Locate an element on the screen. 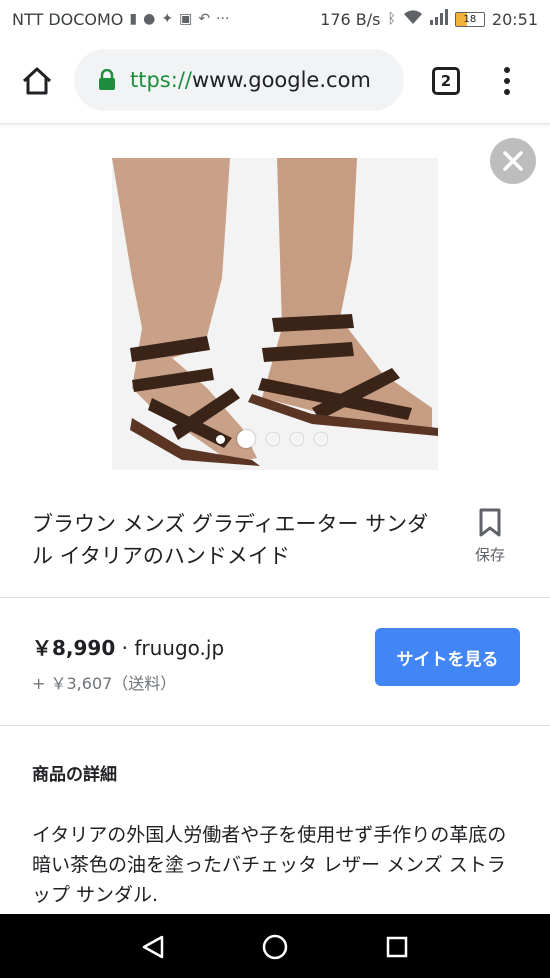  more-icon: ··· is located at coordinates (223, 19).